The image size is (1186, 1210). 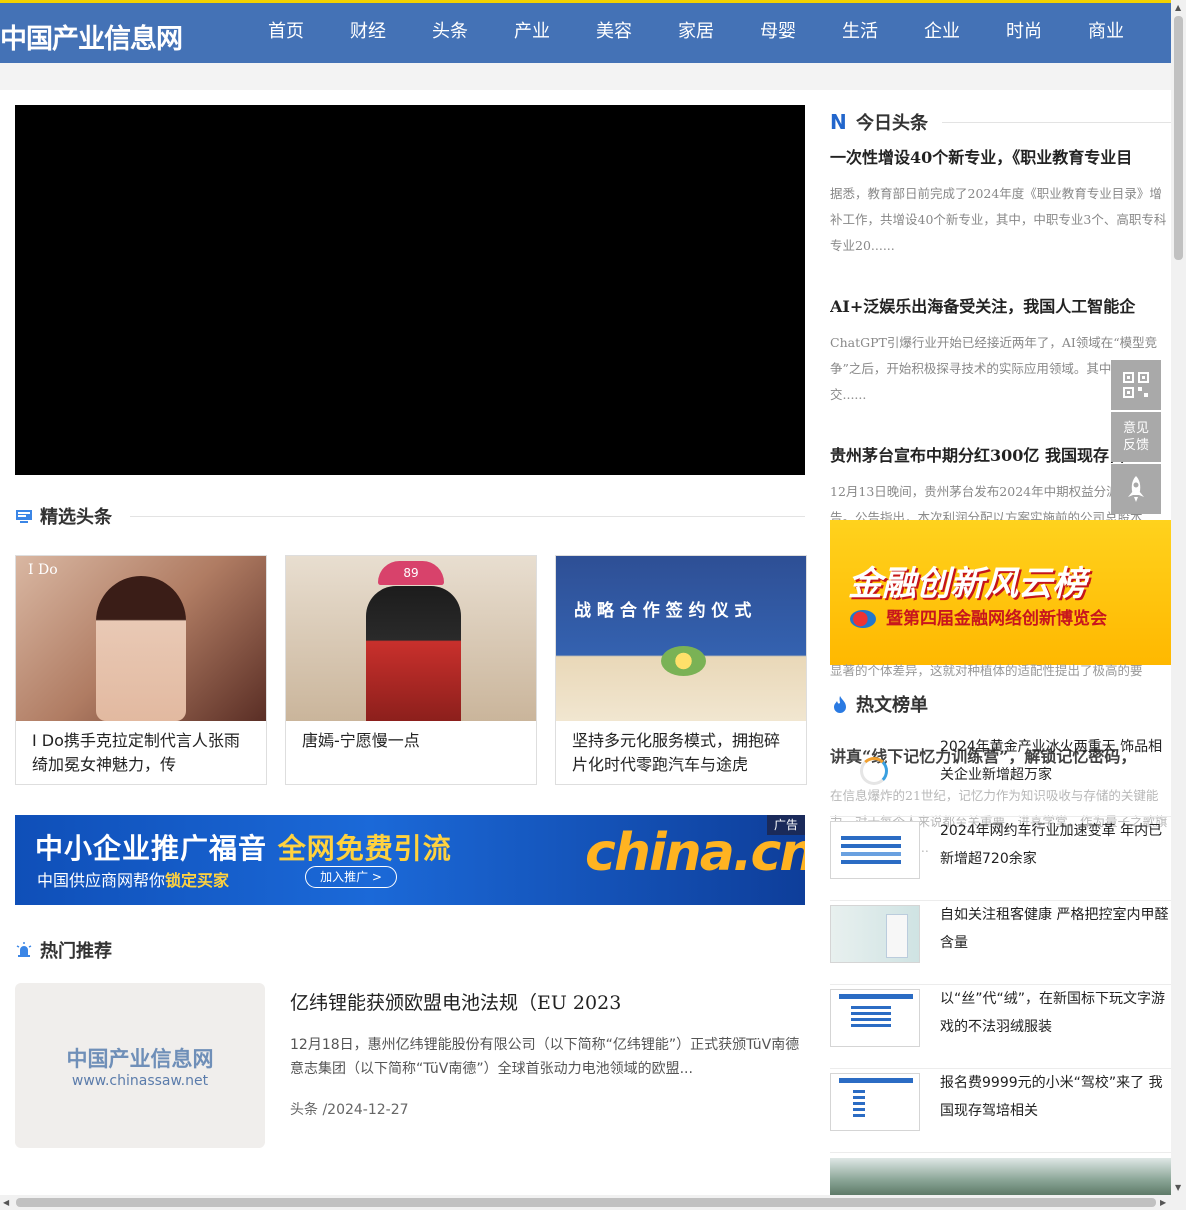 I want to click on hot-section-header: 热门推荐, so click(x=410, y=950).